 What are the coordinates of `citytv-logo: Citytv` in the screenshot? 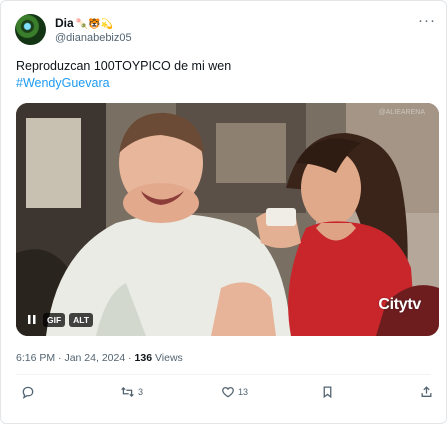 It's located at (399, 304).